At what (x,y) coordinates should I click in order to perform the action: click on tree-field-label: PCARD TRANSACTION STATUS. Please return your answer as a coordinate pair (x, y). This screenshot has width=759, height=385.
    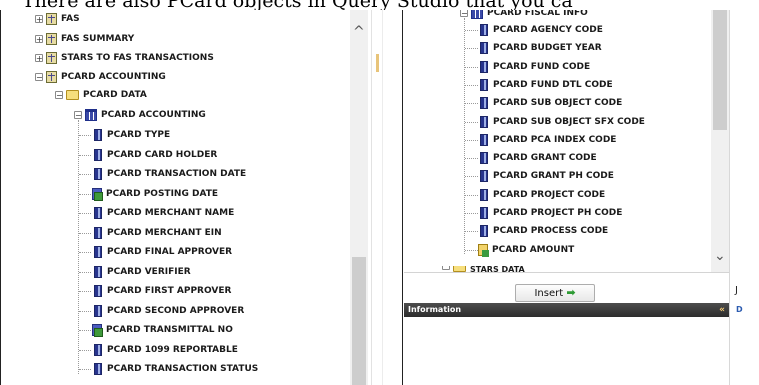
    Looking at the image, I should click on (183, 369).